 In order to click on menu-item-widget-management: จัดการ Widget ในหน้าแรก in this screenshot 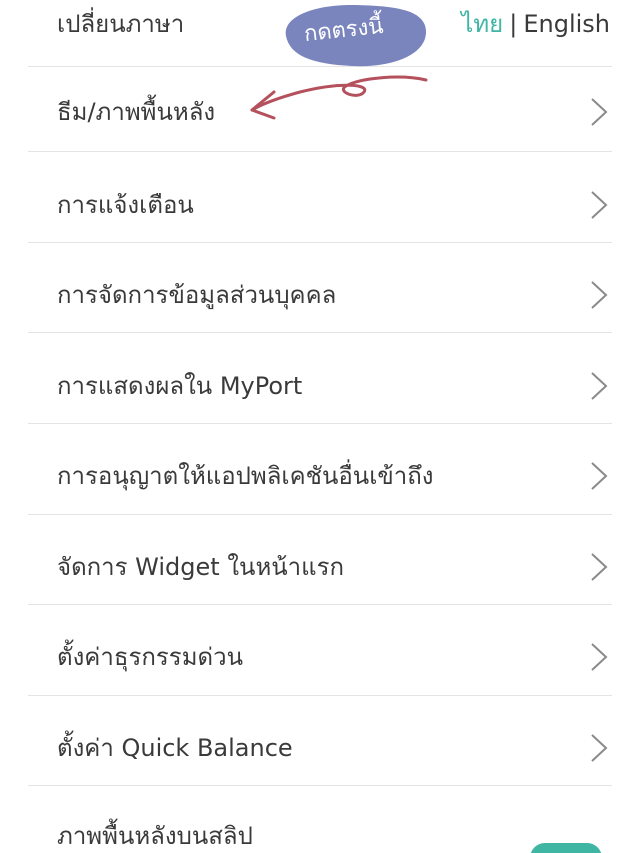, I will do `click(320, 567)`.